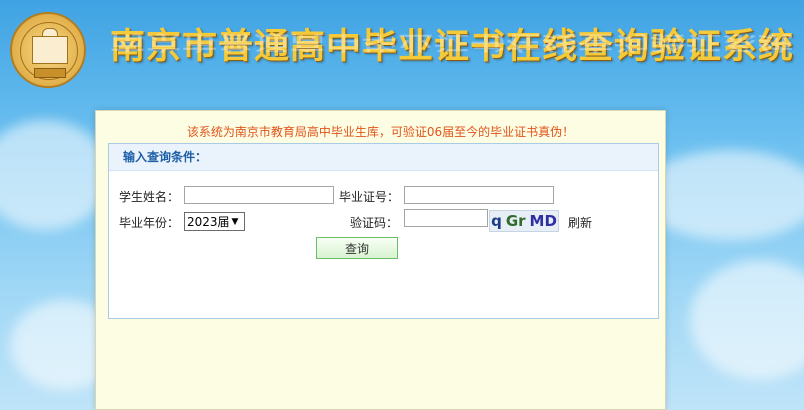  I want to click on graduation-year-label: 毕业年份：, so click(149, 223).